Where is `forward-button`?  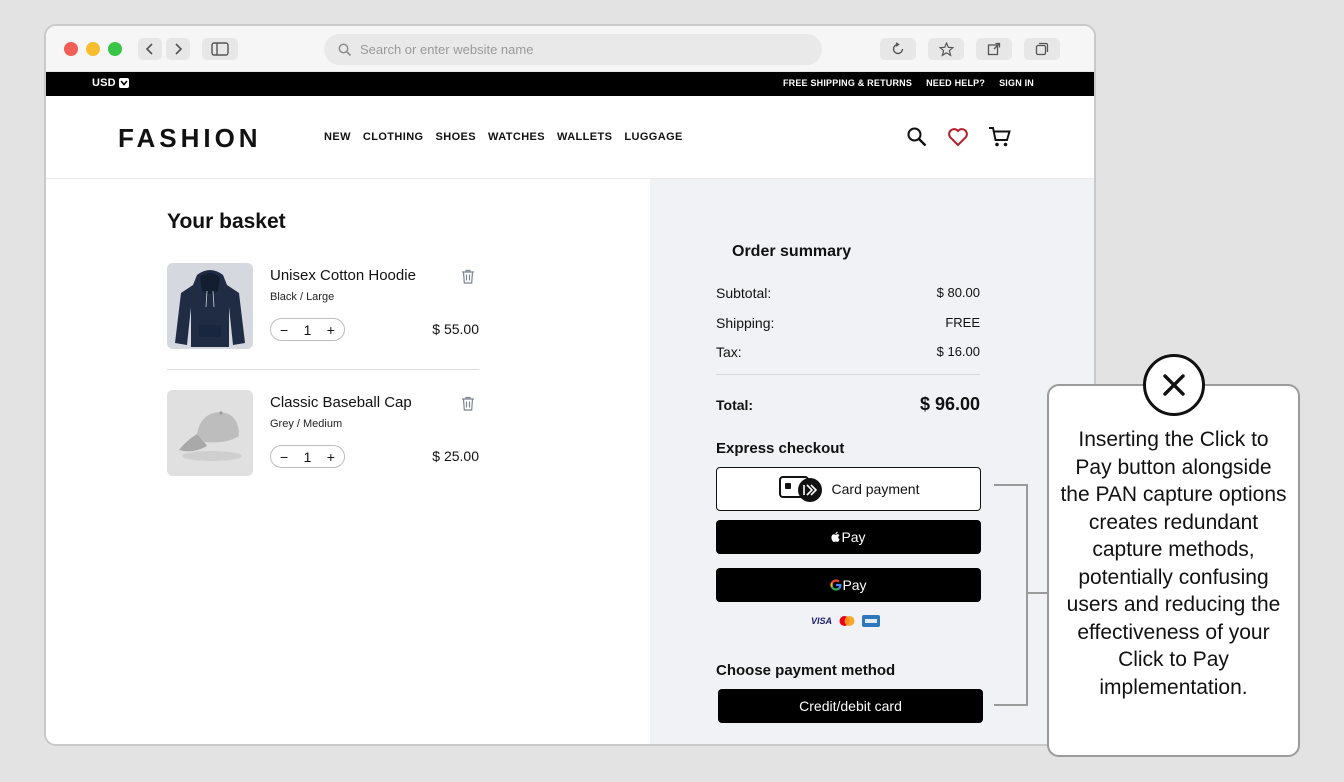
forward-button is located at coordinates (178, 49).